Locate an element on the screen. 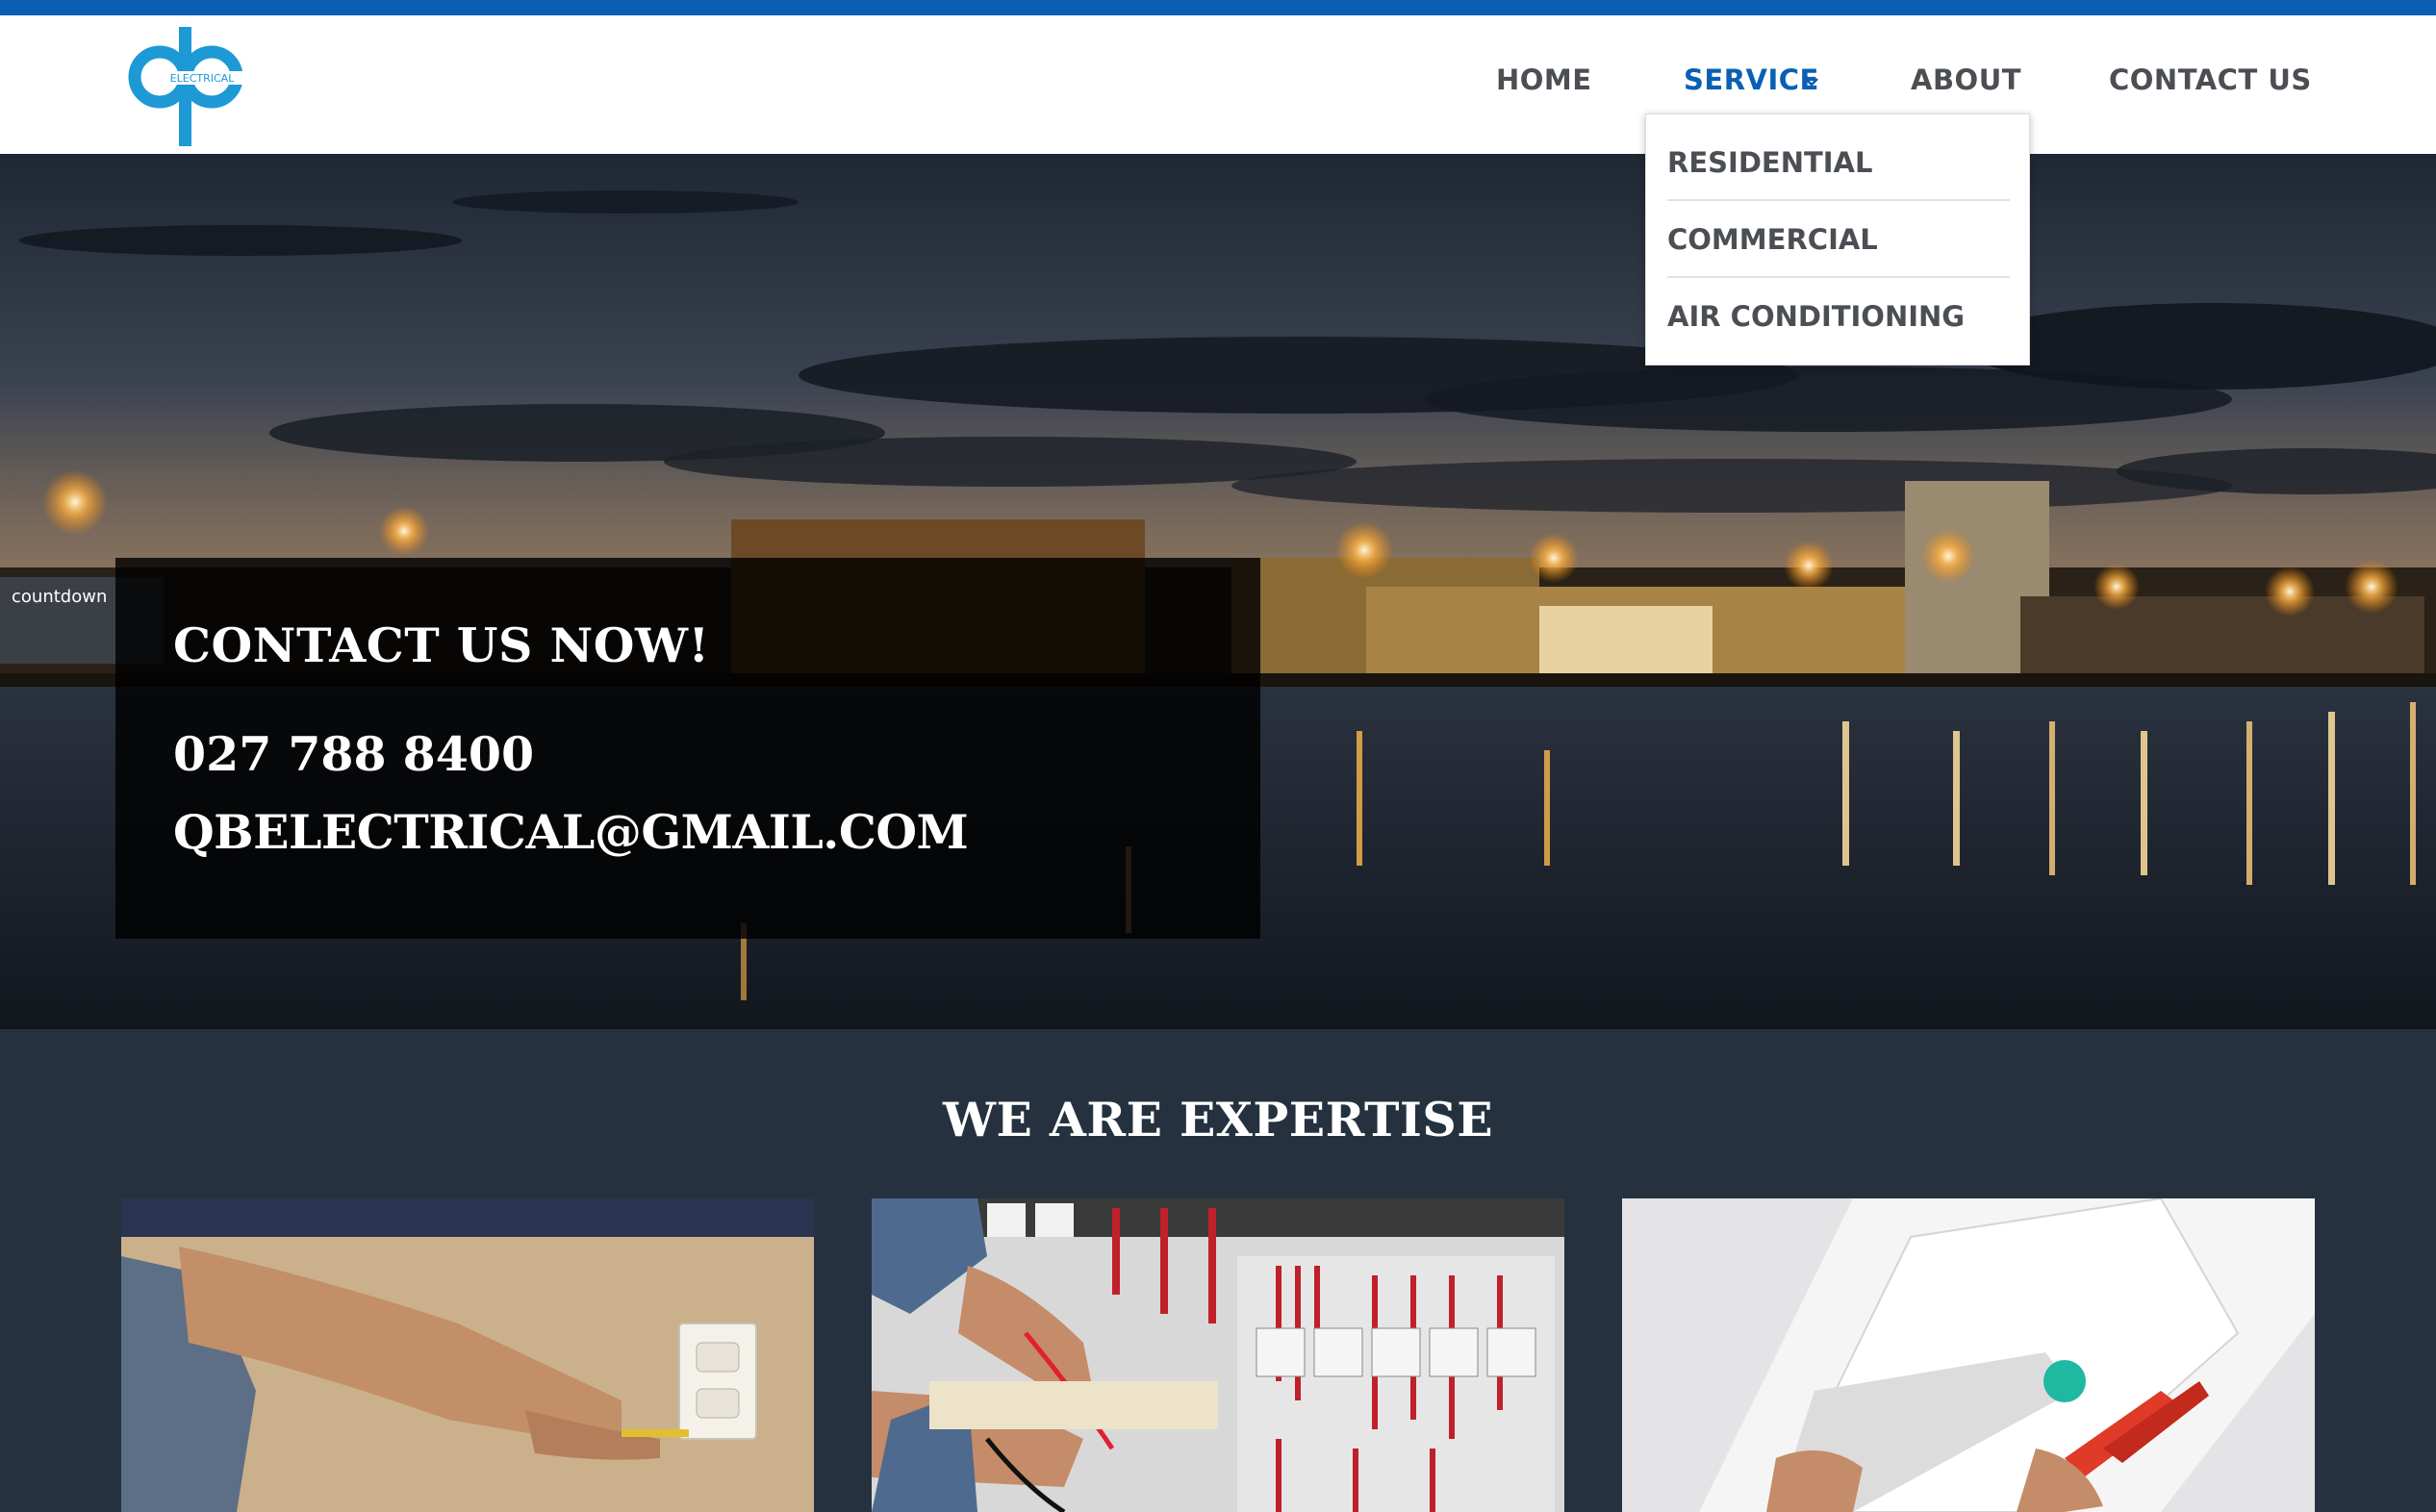 The height and width of the screenshot is (1512, 2436). service-dropdown-menu: RESIDENTIAL COMMERCIAL AIR CONDITIONING is located at coordinates (1837, 239).